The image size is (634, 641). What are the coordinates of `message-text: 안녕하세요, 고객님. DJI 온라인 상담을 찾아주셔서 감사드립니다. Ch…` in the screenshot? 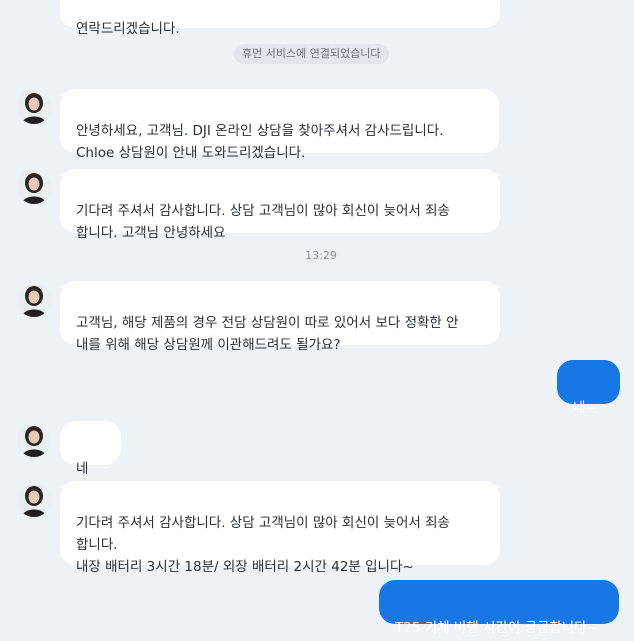 It's located at (260, 142).